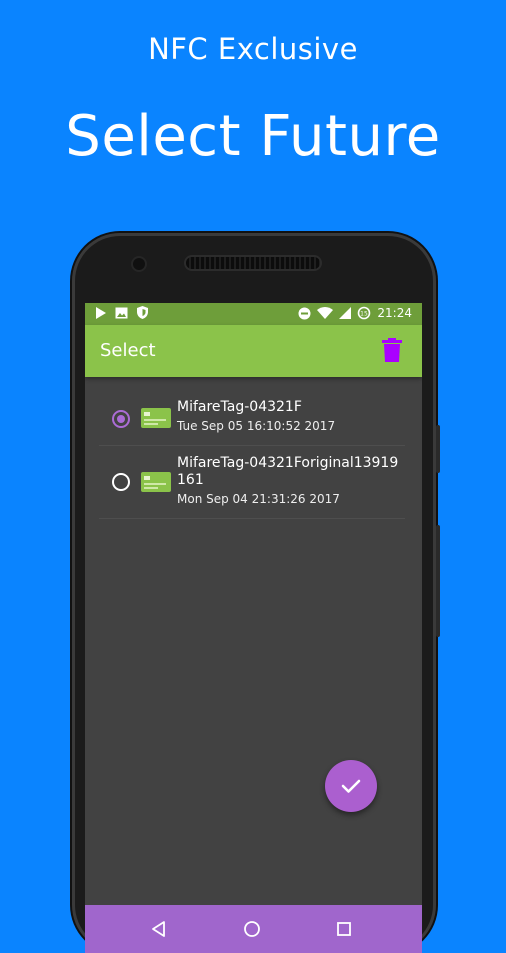 The image size is (506, 953). What do you see at coordinates (128, 350) in the screenshot?
I see `app-bar-title: Select` at bounding box center [128, 350].